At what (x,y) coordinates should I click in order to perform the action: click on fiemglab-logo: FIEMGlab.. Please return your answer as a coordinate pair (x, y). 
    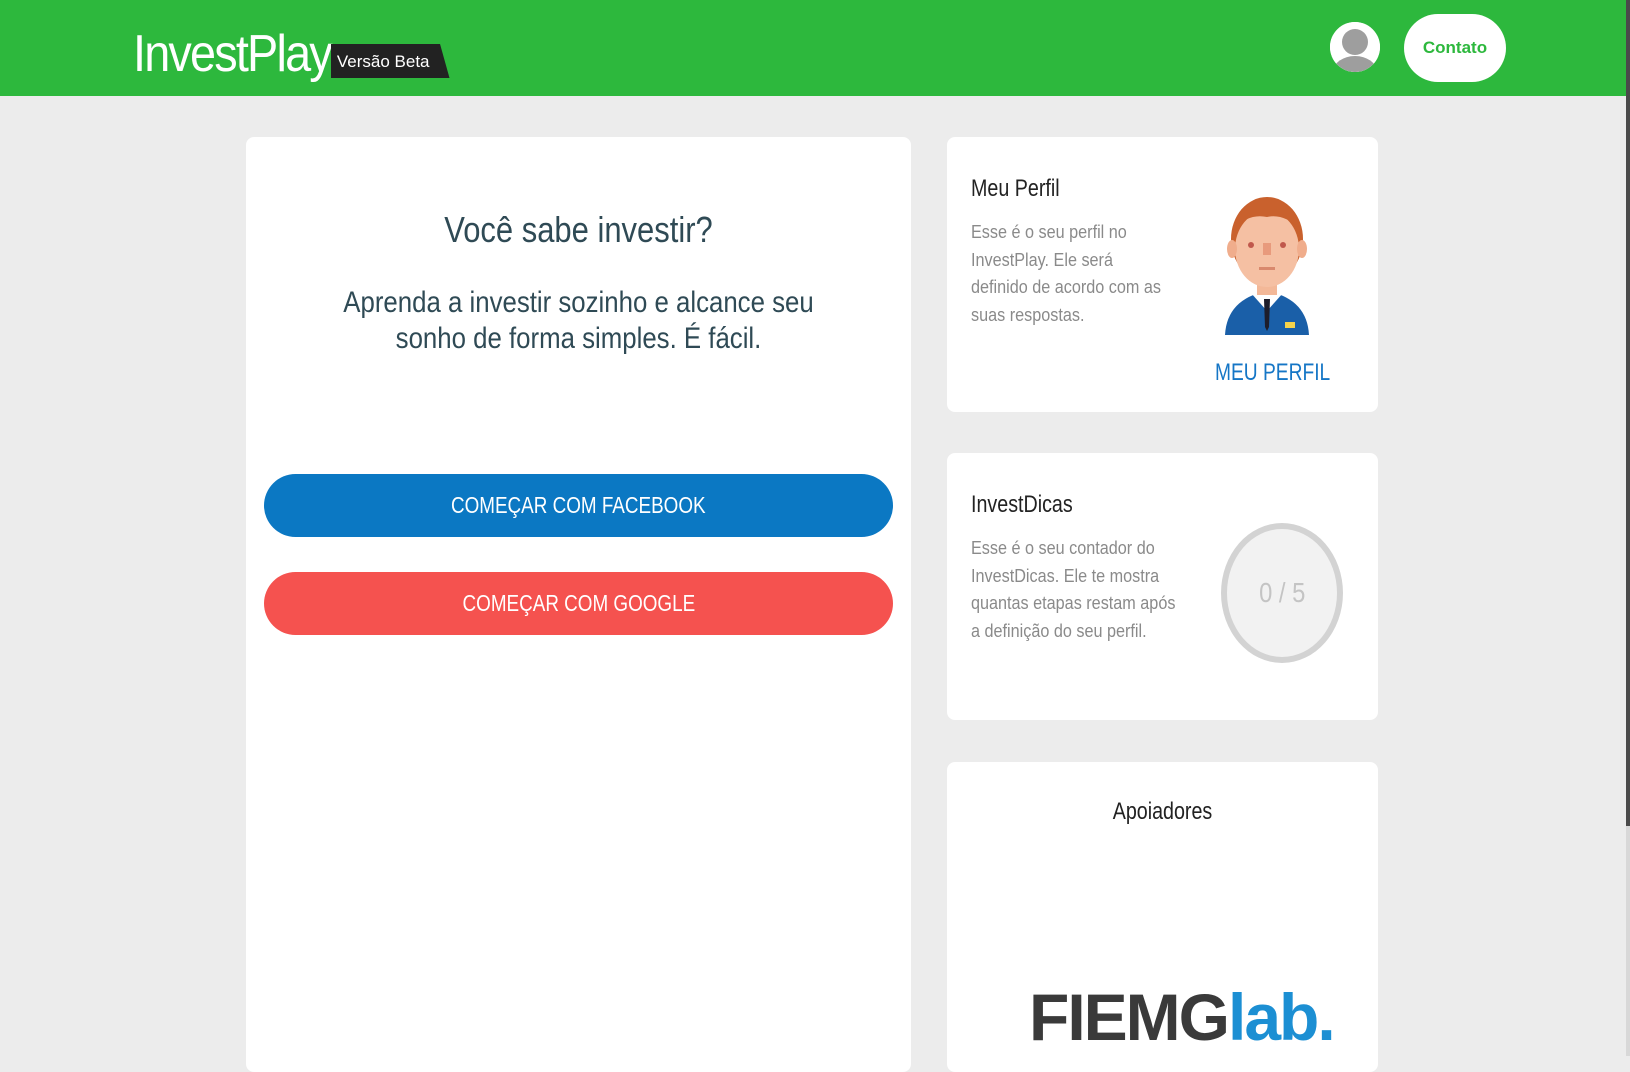
    Looking at the image, I should click on (1182, 1017).